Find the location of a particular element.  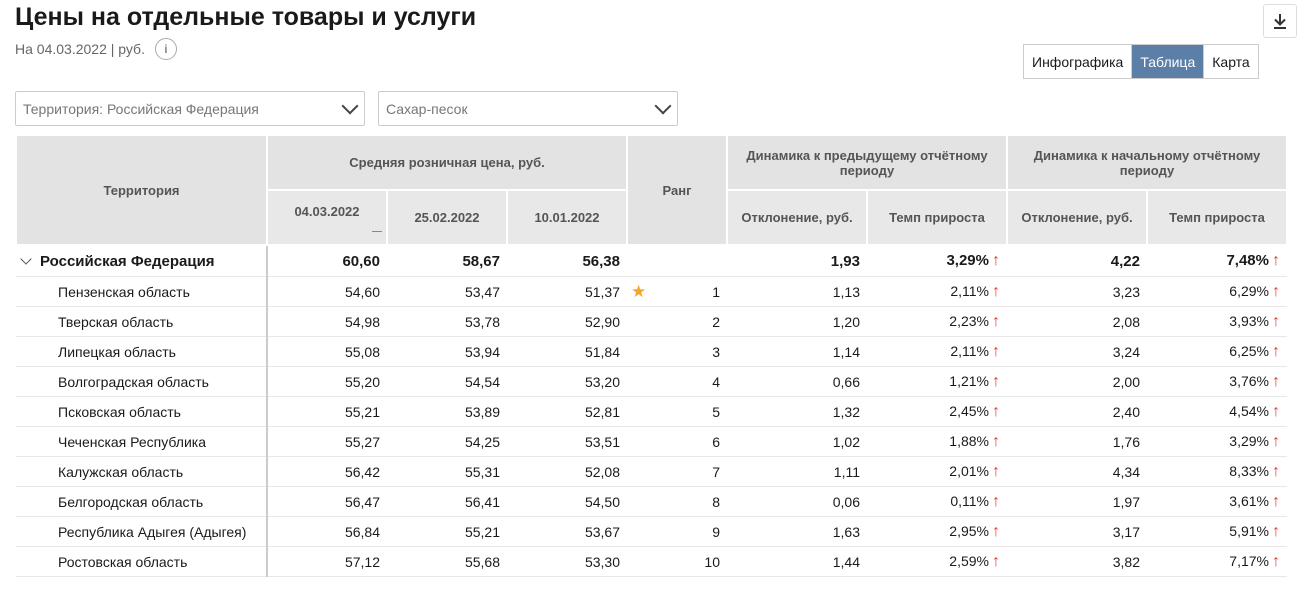

cell-growth-start: 3,93% ↑ is located at coordinates (1217, 321).